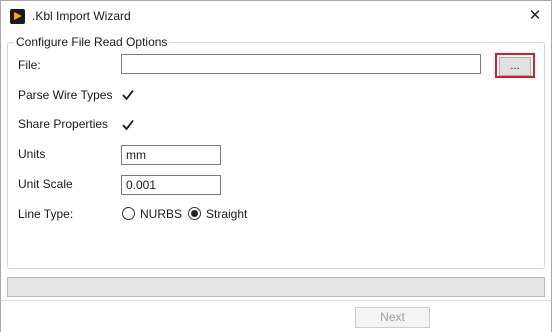  What do you see at coordinates (65, 95) in the screenshot?
I see `parse-wire-types-label: Parse Wire Types` at bounding box center [65, 95].